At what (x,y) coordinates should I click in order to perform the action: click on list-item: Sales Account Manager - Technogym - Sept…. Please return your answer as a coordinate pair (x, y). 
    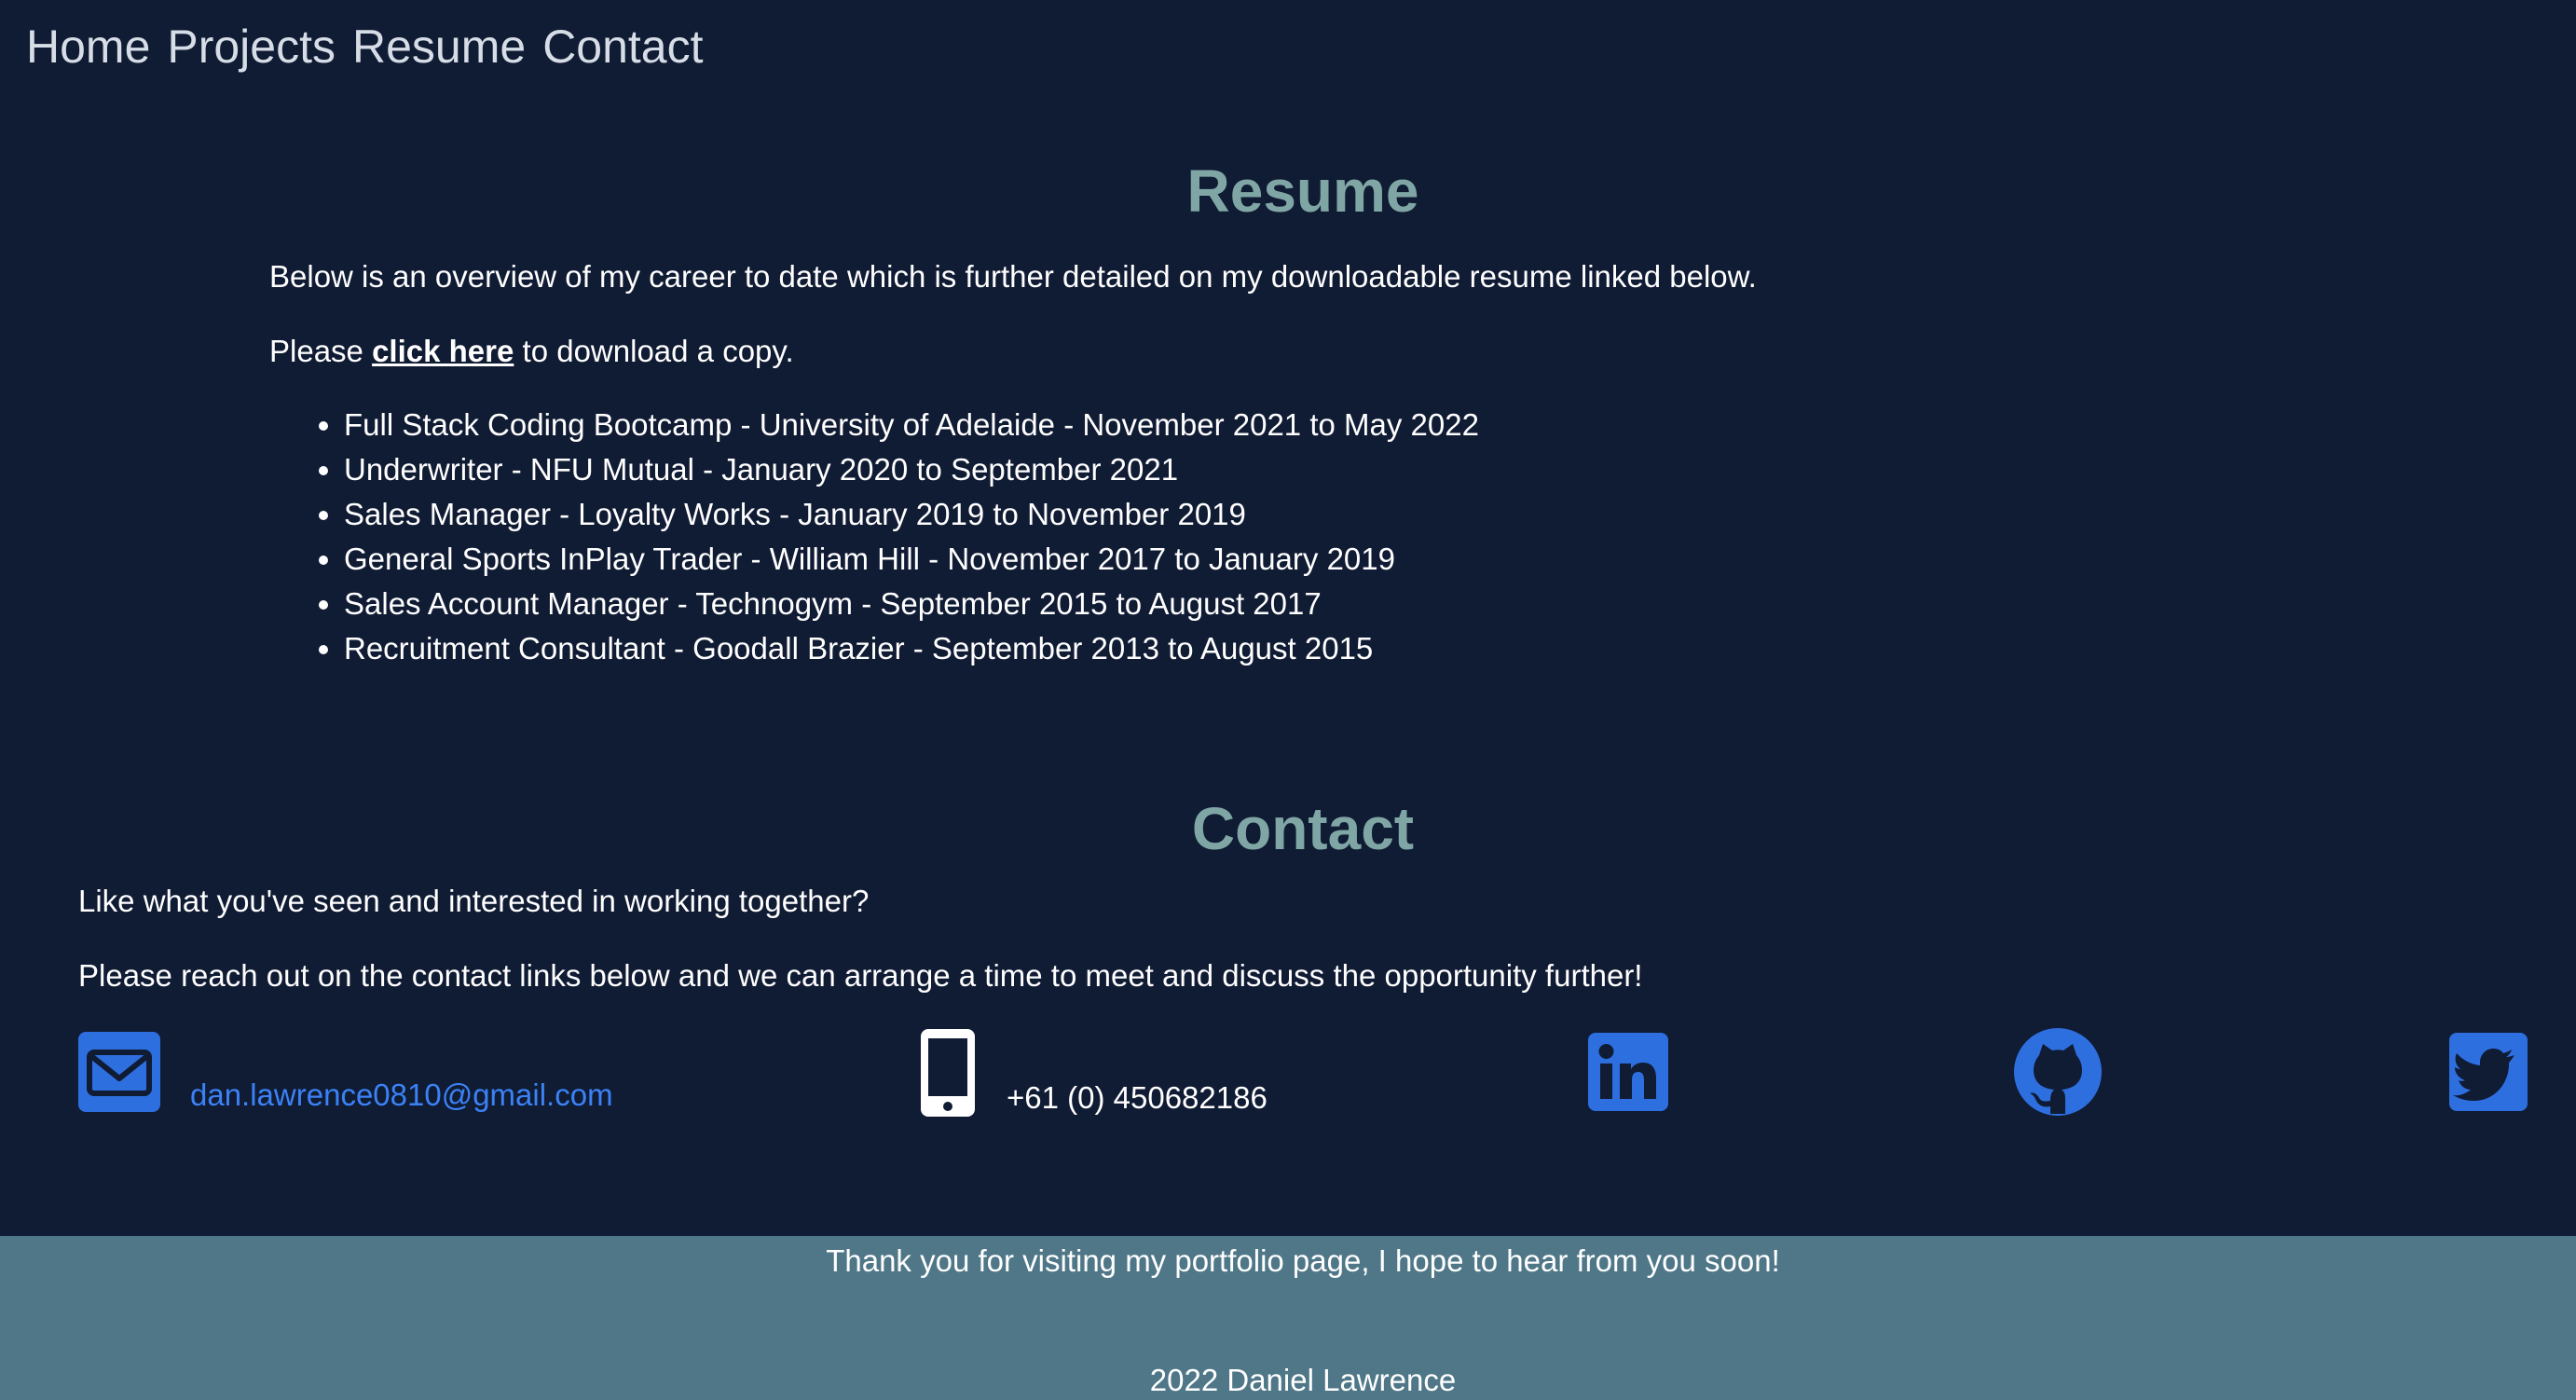
    Looking at the image, I should click on (911, 604).